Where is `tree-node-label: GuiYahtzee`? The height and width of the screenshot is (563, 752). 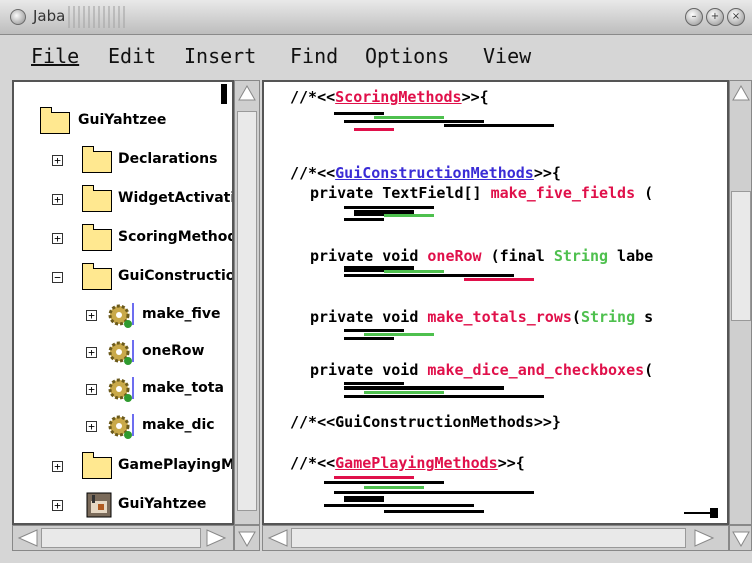
tree-node-label: GuiYahtzee is located at coordinates (162, 504).